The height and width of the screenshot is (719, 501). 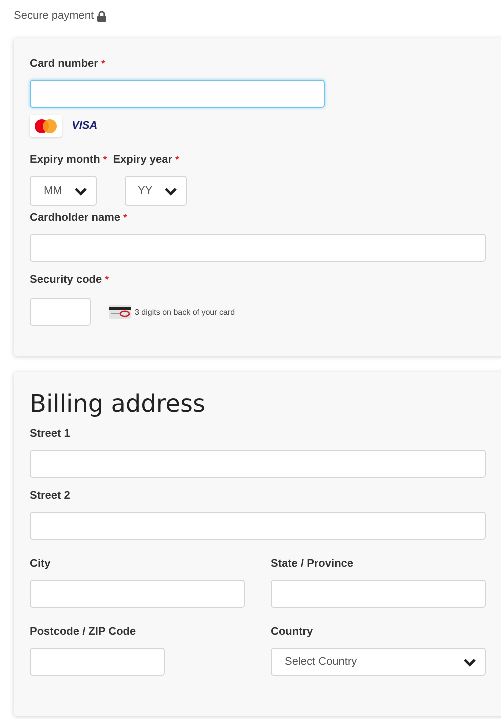 What do you see at coordinates (75, 218) in the screenshot?
I see `field-label: Cardholder name` at bounding box center [75, 218].